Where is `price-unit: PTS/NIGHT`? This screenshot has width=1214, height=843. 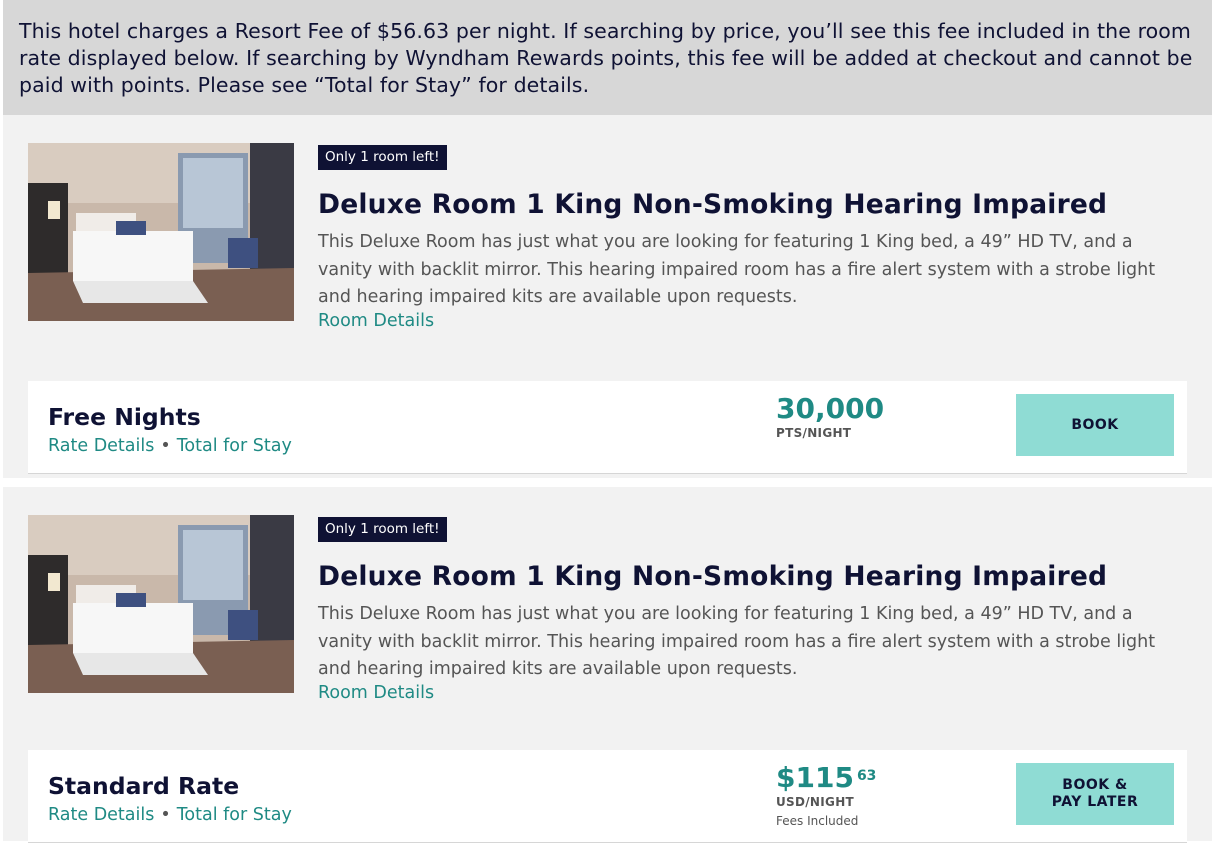
price-unit: PTS/NIGHT is located at coordinates (814, 433).